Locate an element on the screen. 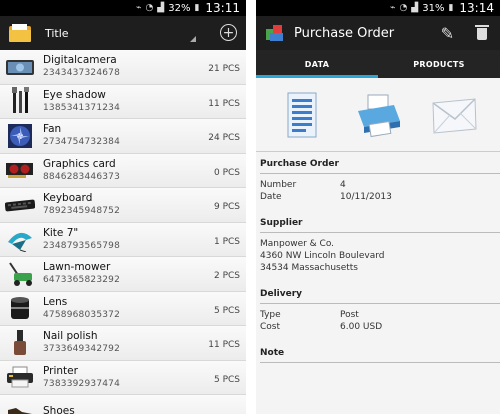 The width and height of the screenshot is (500, 414). item-code: 6473365823292 is located at coordinates (82, 280).